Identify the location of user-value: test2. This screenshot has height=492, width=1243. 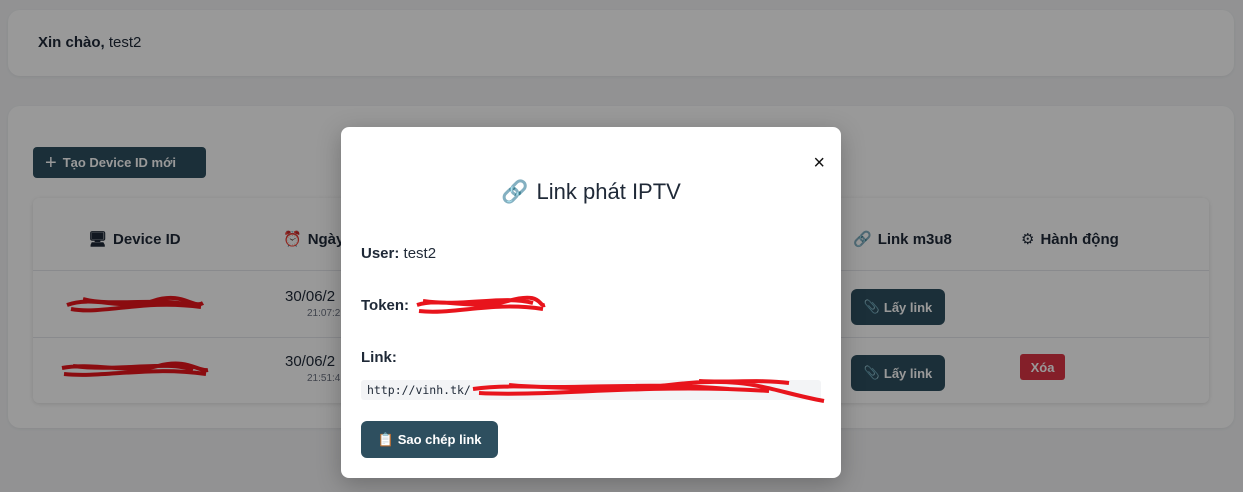
(420, 253).